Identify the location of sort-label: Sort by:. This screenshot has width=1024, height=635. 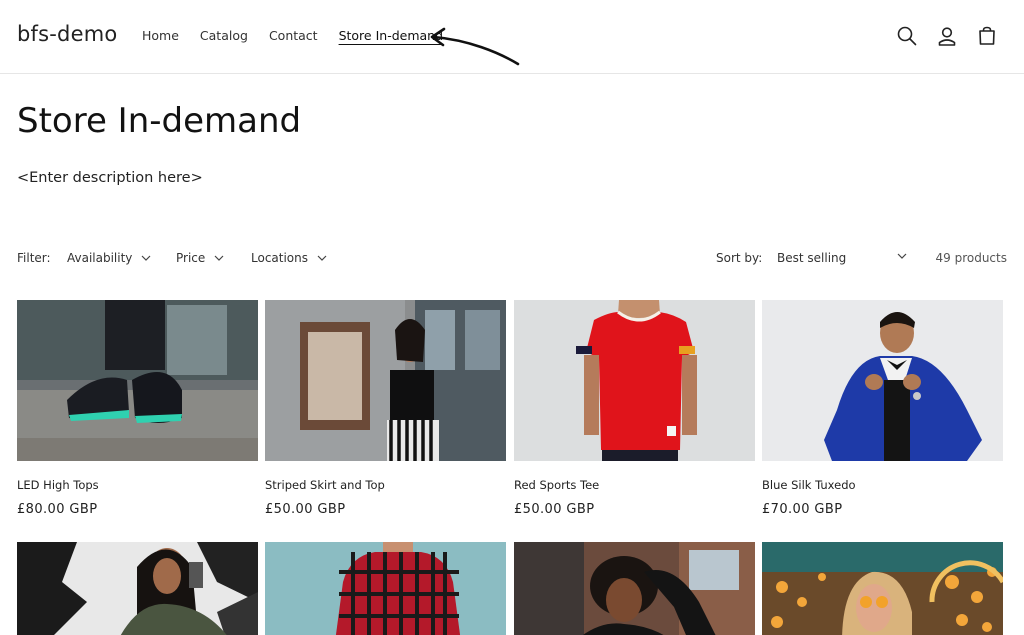
(739, 258).